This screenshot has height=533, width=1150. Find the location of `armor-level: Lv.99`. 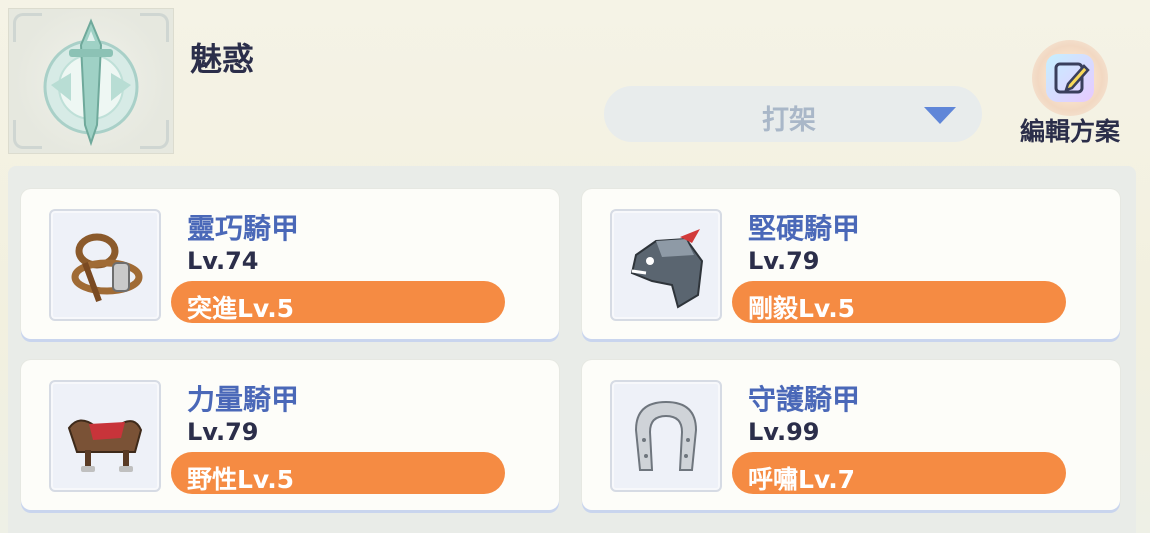

armor-level: Lv.99 is located at coordinates (784, 432).